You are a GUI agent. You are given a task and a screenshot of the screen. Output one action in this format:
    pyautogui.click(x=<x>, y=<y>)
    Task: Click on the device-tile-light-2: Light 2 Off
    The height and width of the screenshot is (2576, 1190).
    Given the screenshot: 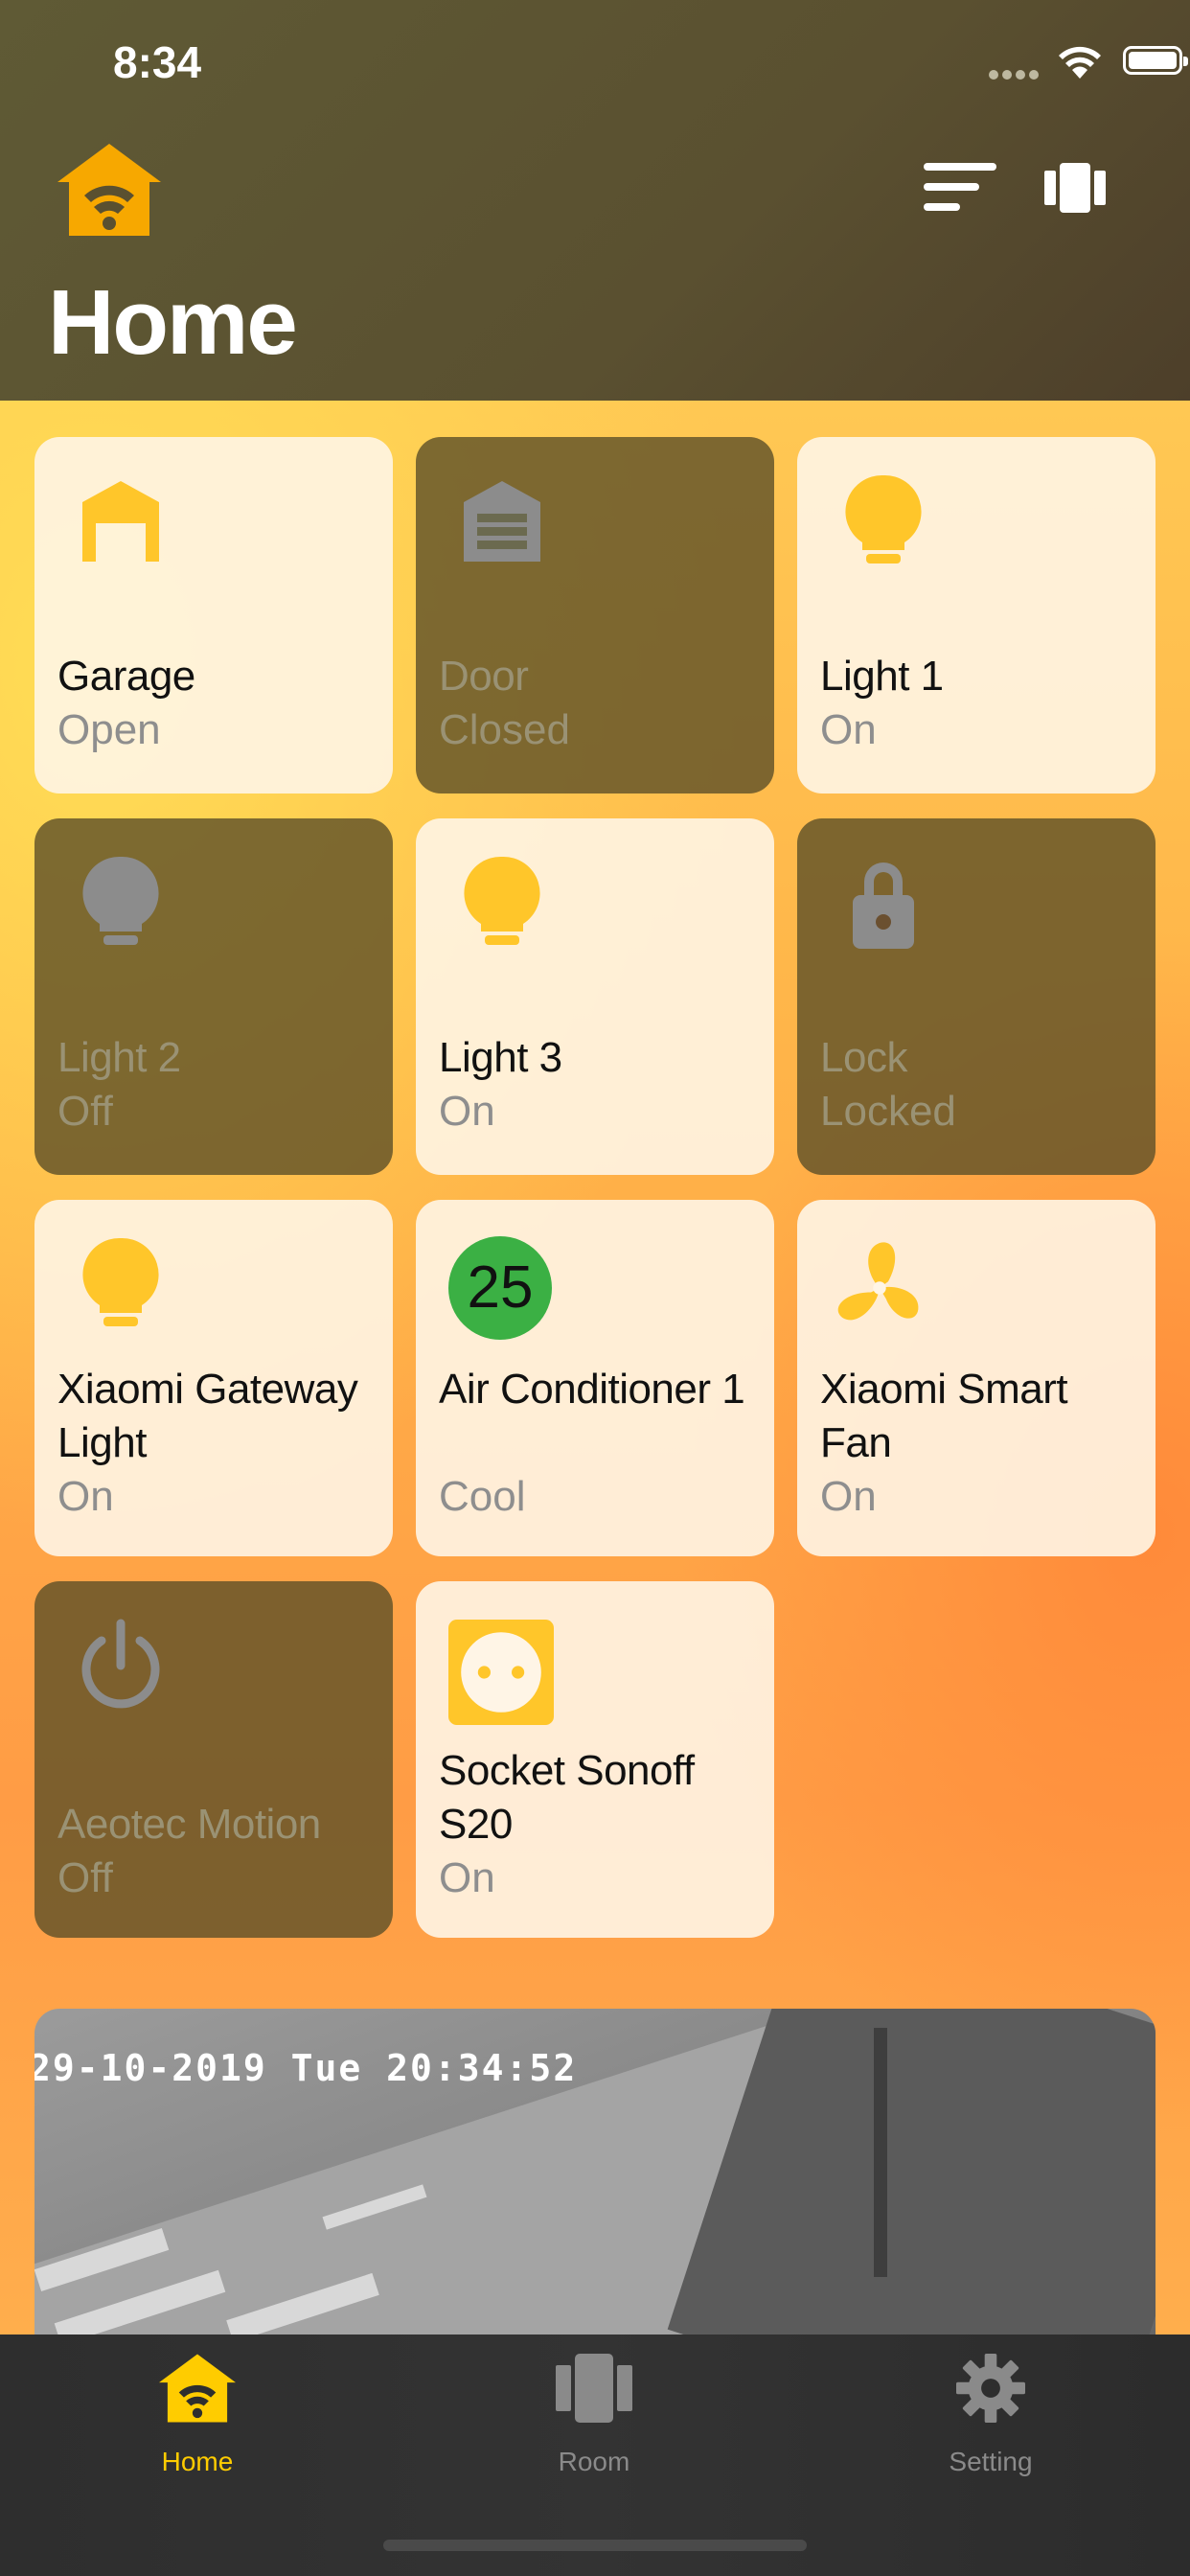 What is the action you would take?
    pyautogui.click(x=214, y=996)
    